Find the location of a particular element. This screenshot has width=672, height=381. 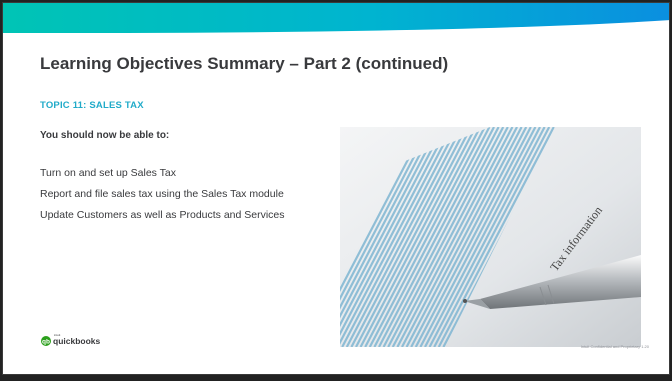

quickbooks-logo-icon: qb is located at coordinates (46, 341).